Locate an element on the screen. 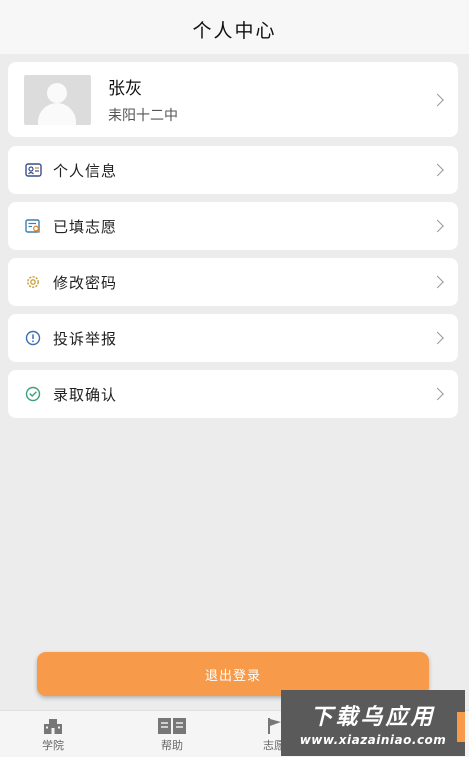  menu-item-complaint: 投诉举报 is located at coordinates (233, 338).